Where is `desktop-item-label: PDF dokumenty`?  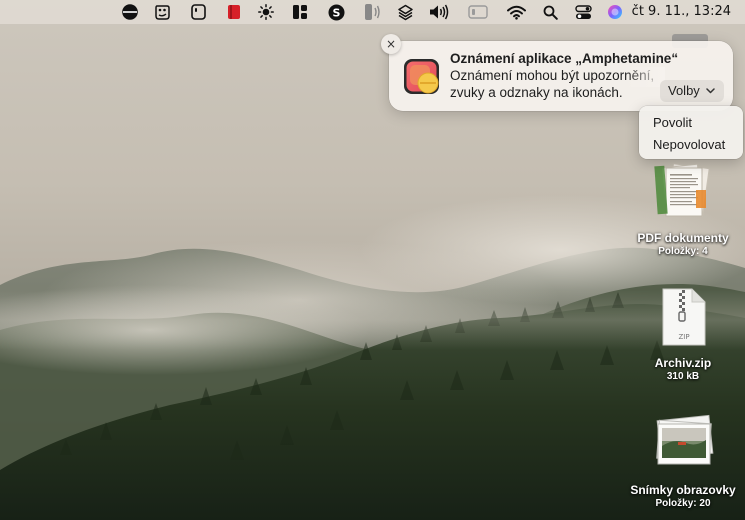
desktop-item-label: PDF dokumenty is located at coordinates (683, 238).